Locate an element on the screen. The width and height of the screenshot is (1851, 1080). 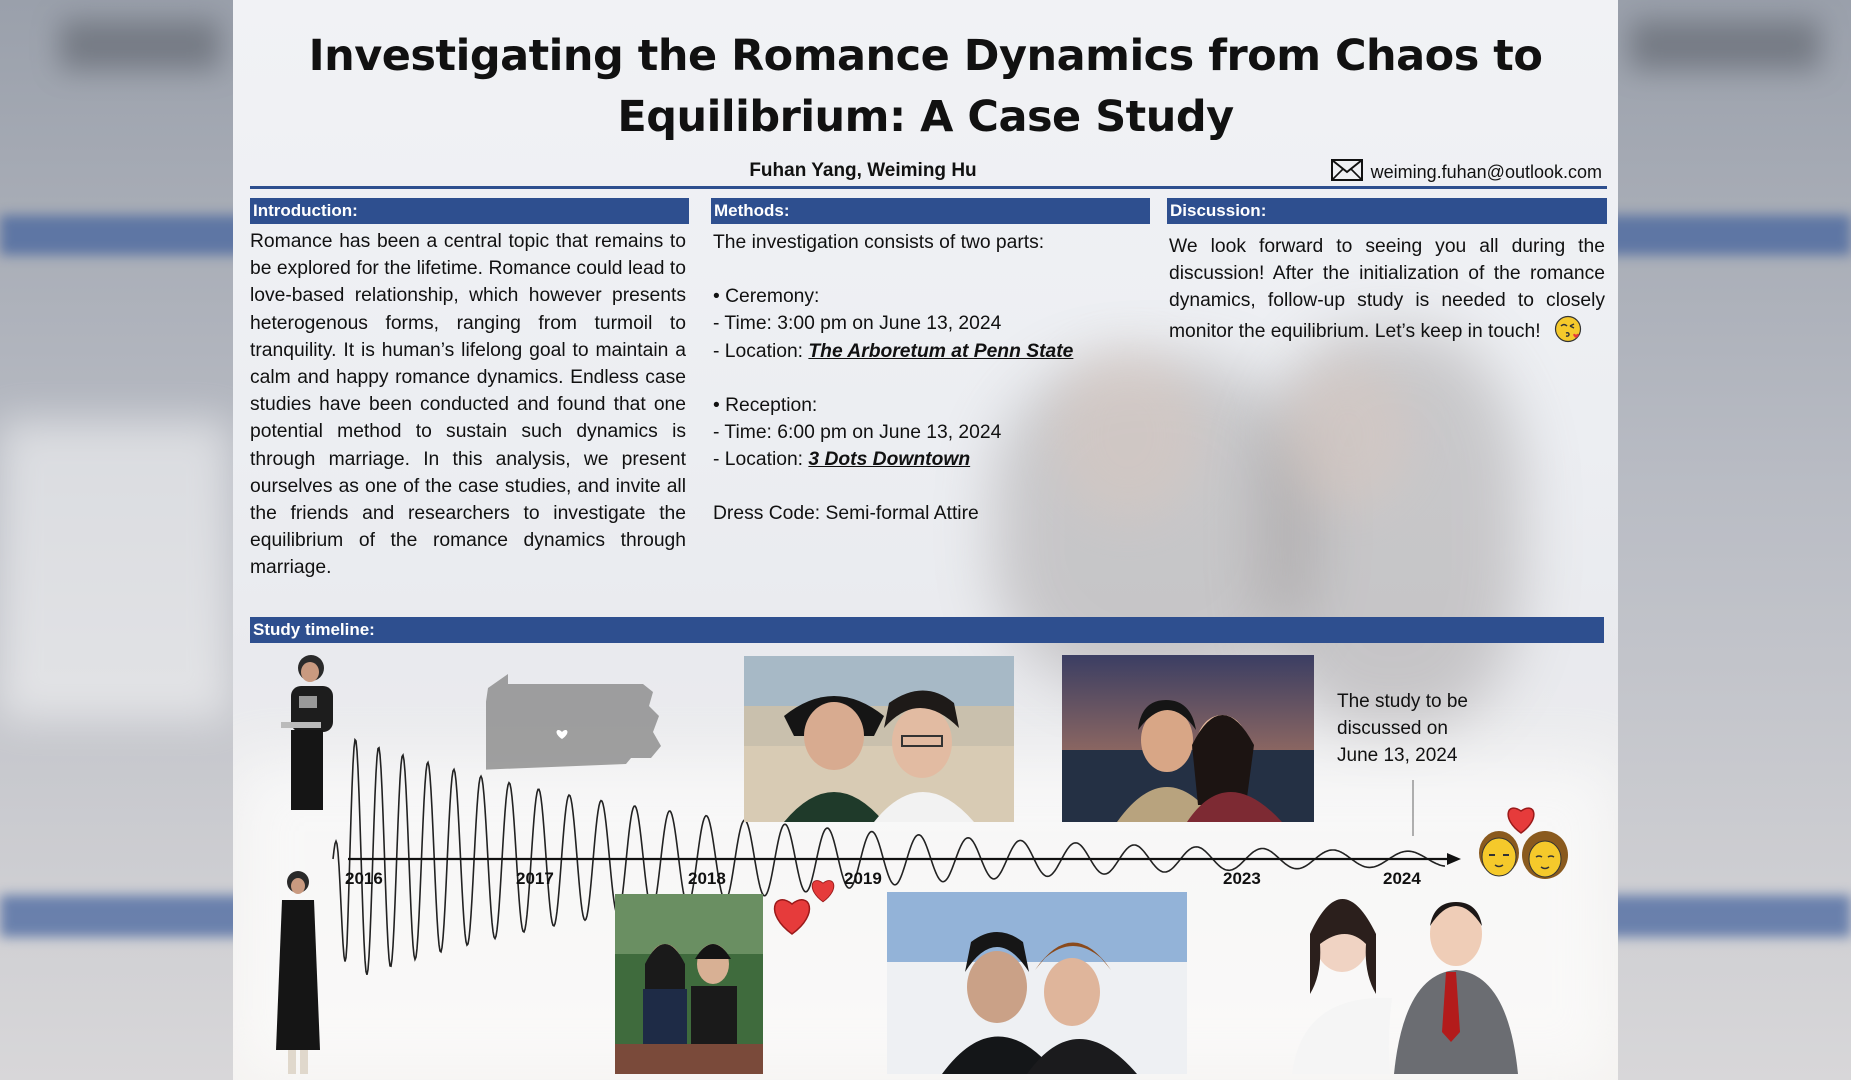
couple-emoji-icon is located at coordinates (1523, 843).